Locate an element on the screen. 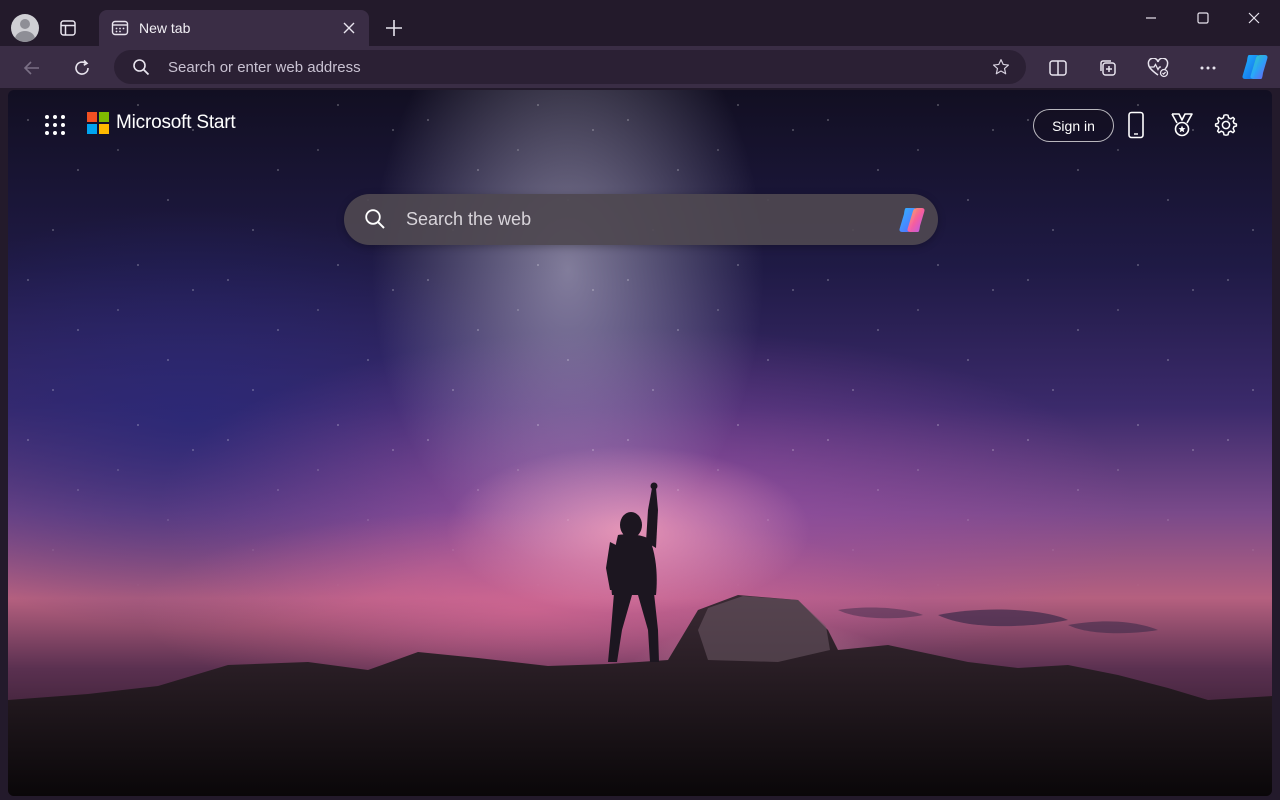 The width and height of the screenshot is (1280, 800). back-button is located at coordinates (32, 68).